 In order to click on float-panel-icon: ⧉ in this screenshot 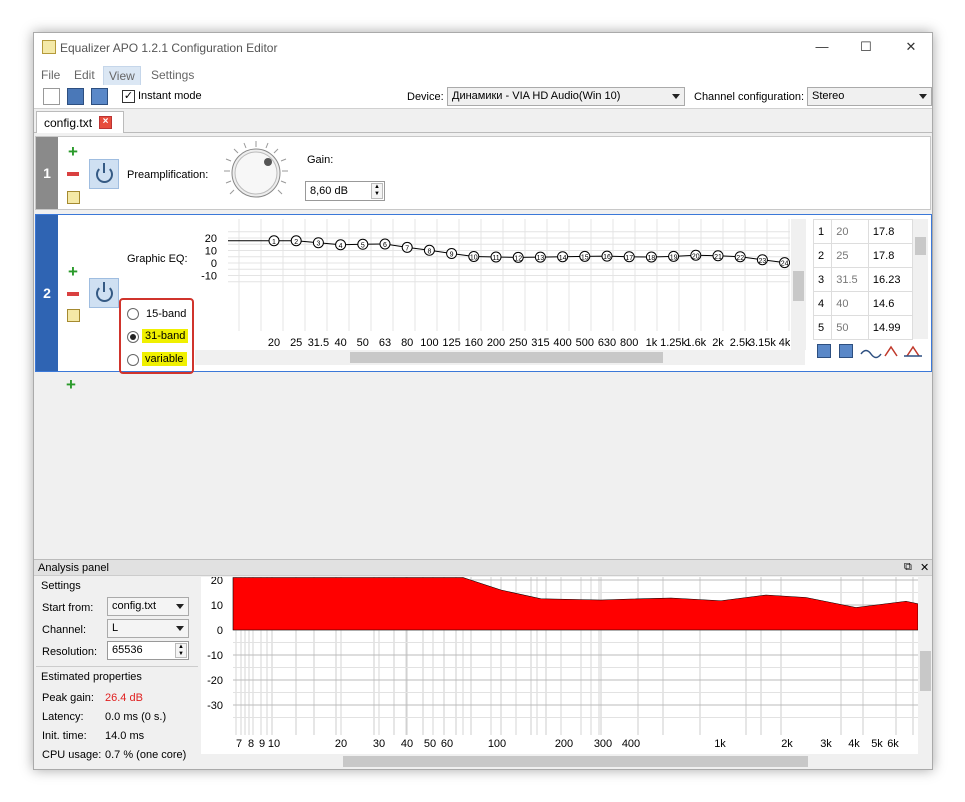, I will do `click(908, 567)`.